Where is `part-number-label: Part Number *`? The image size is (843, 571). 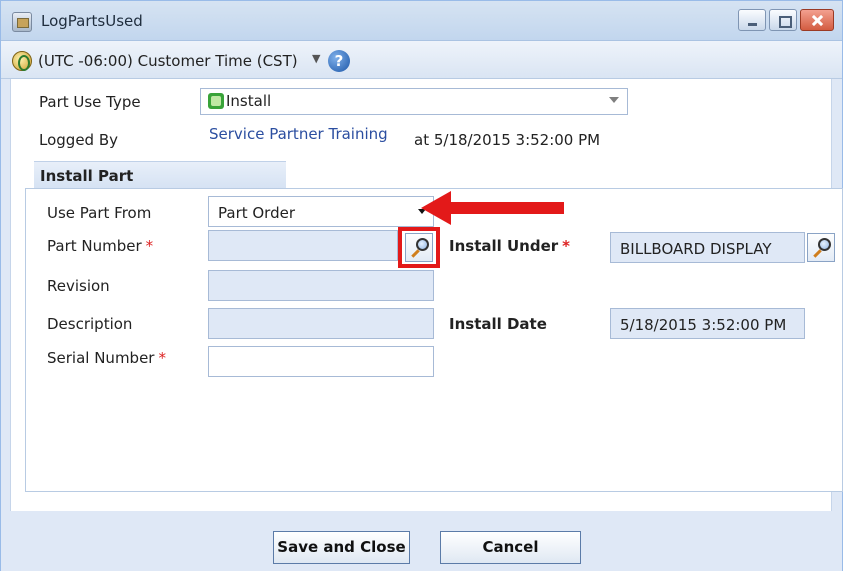 part-number-label: Part Number * is located at coordinates (100, 246).